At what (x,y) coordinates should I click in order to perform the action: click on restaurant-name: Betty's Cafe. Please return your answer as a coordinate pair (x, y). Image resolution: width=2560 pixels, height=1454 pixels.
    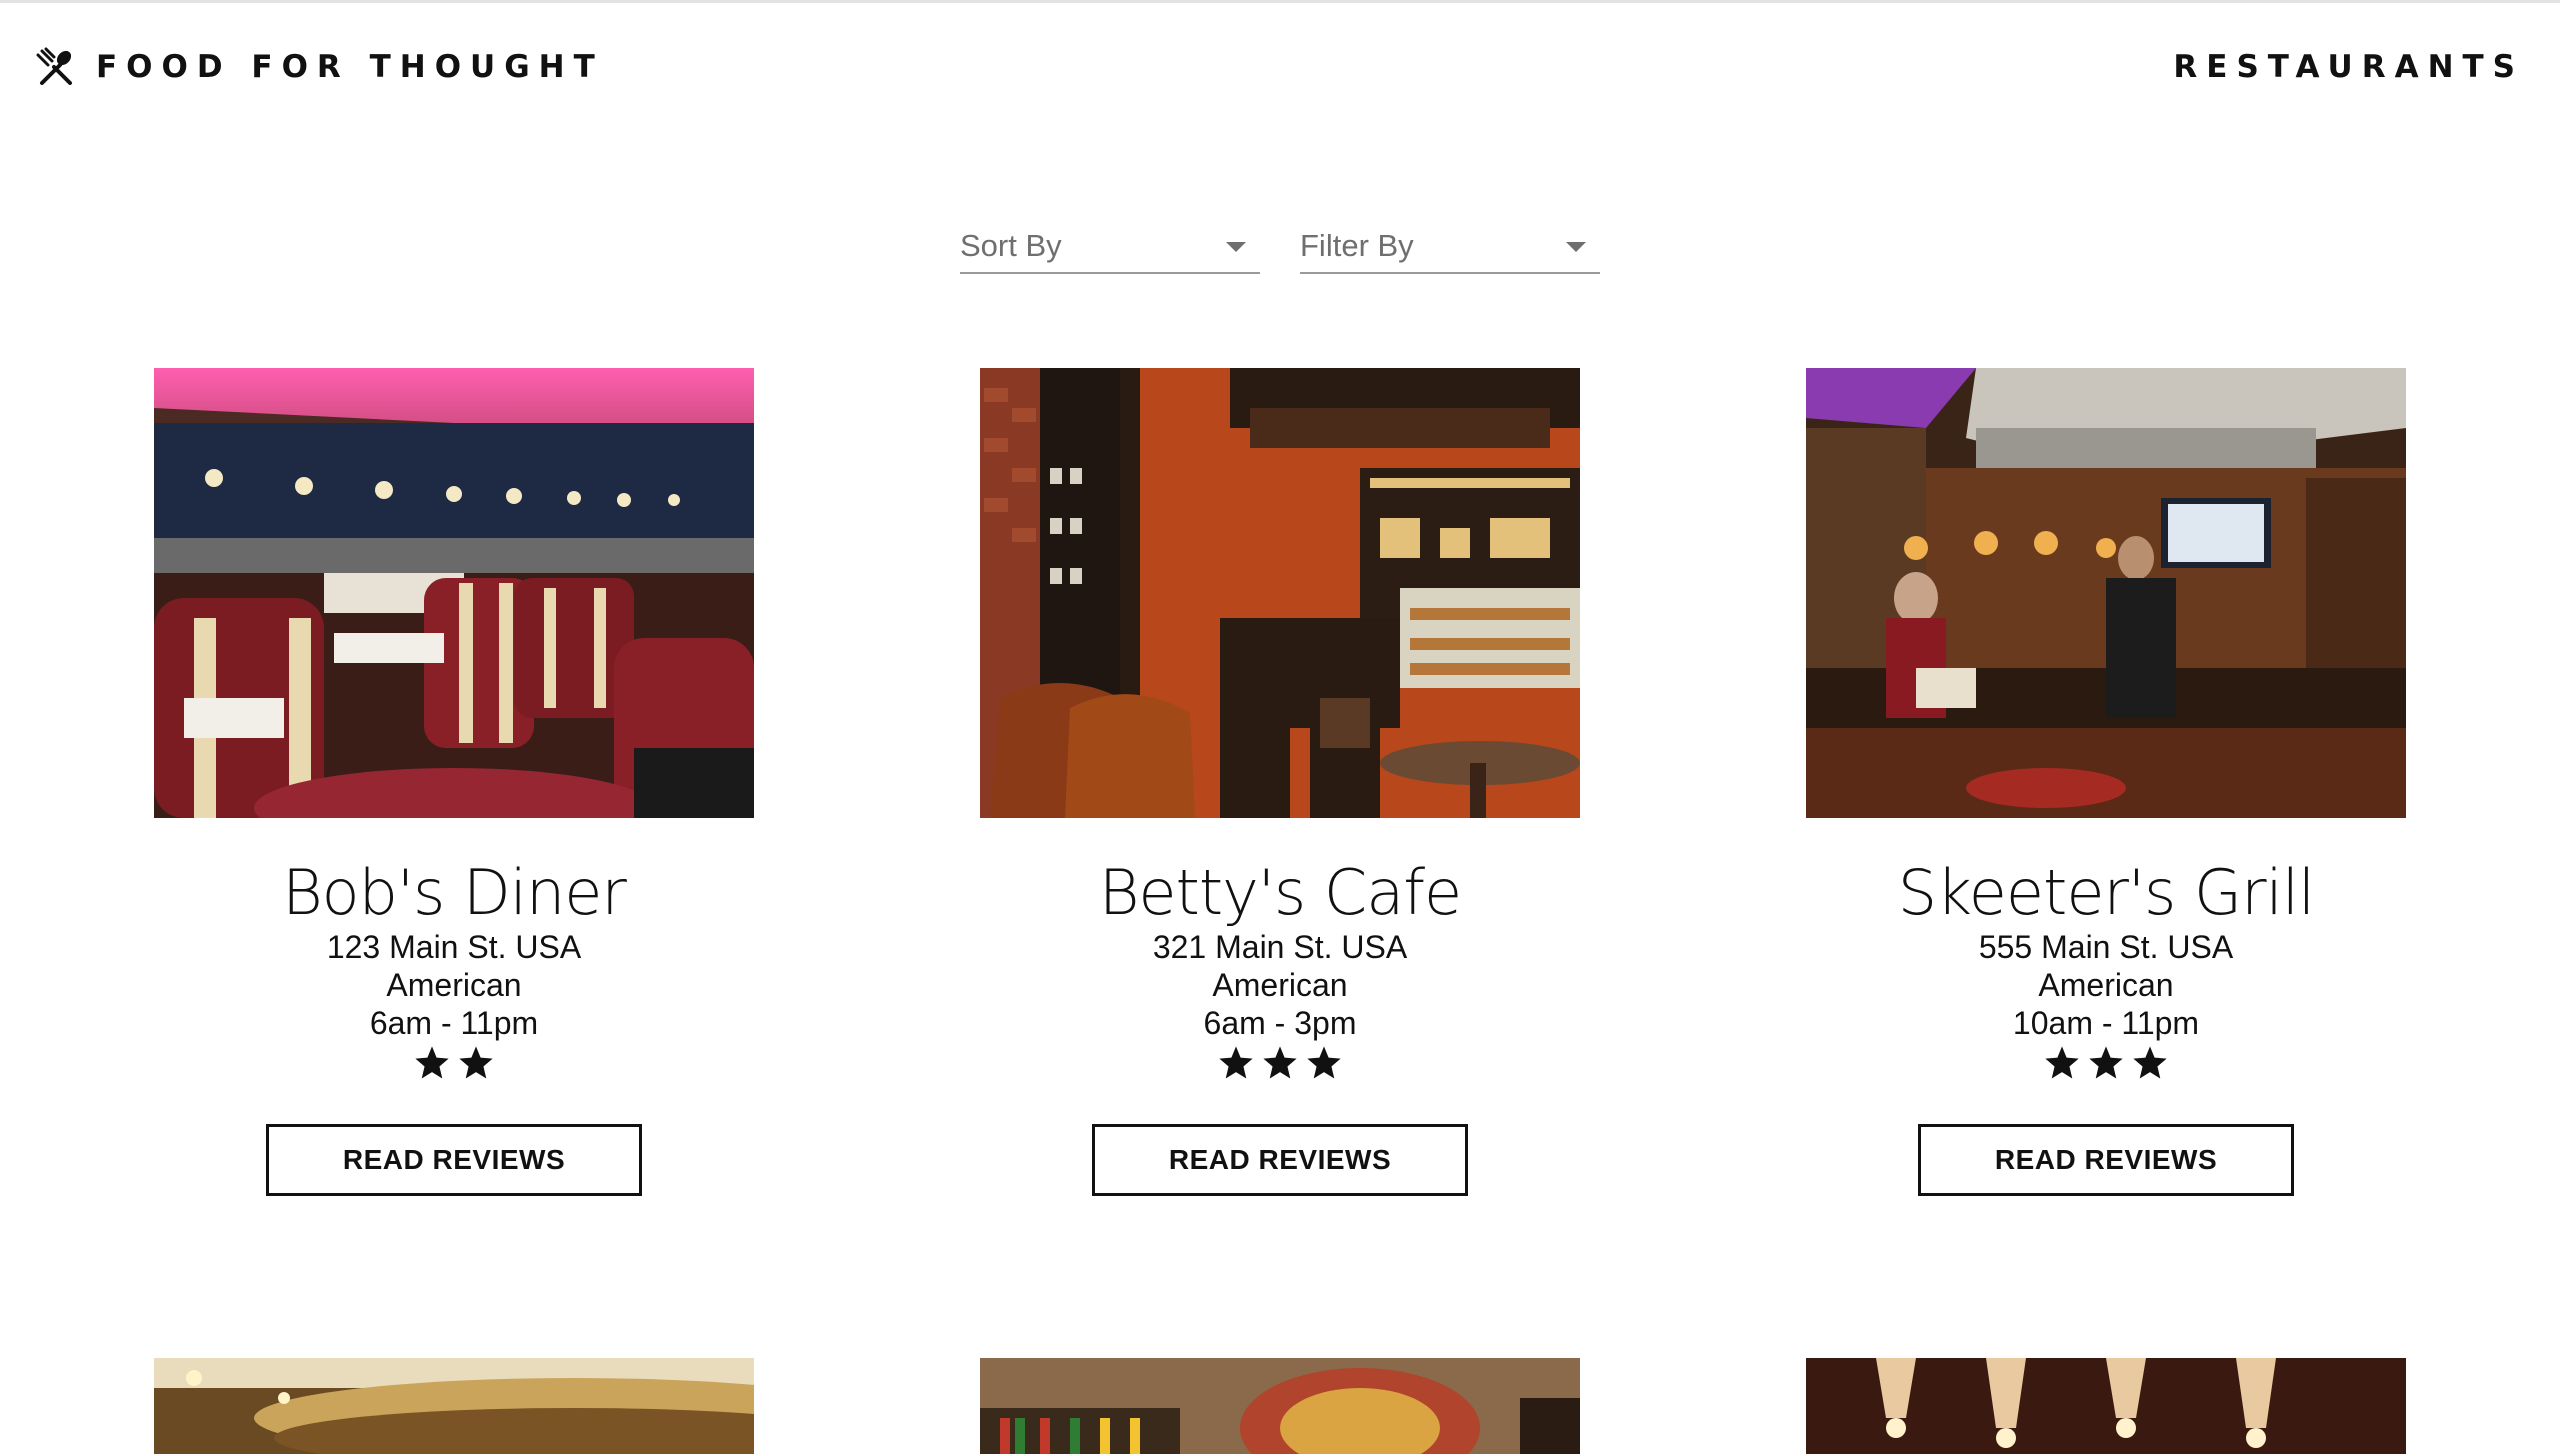
    Looking at the image, I should click on (1280, 892).